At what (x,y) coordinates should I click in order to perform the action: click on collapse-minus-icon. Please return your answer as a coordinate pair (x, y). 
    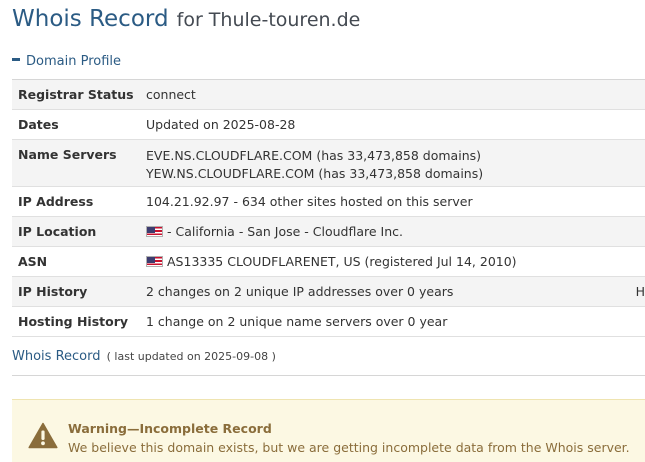
    Looking at the image, I should click on (16, 59).